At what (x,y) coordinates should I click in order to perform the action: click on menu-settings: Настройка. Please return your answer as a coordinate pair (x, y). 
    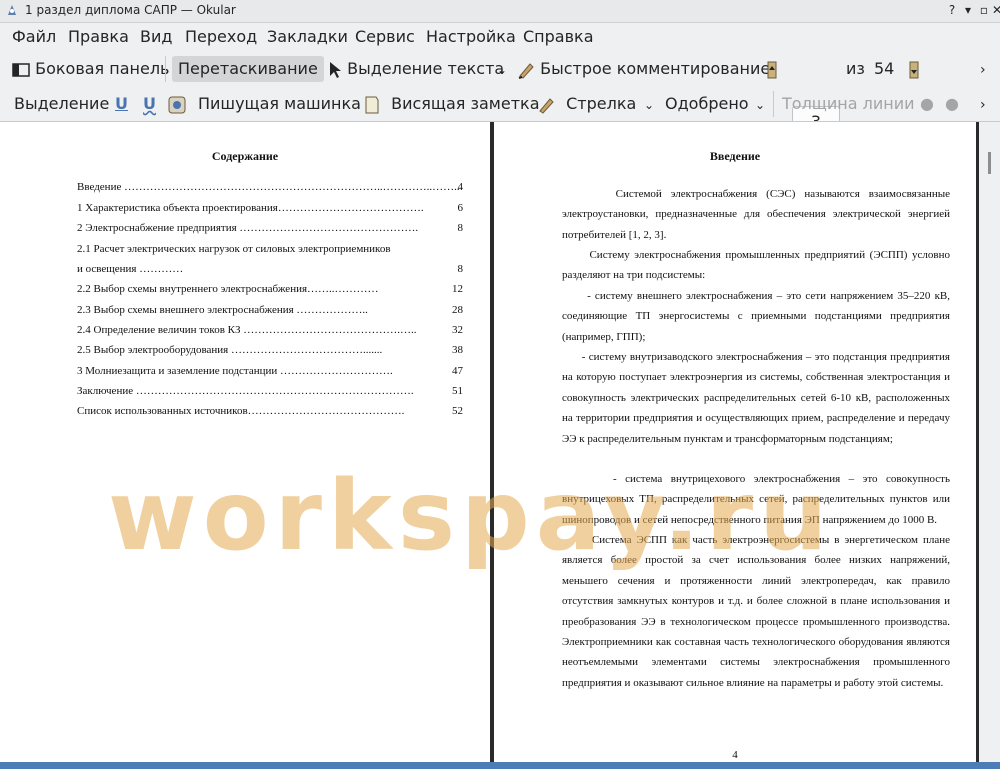
    Looking at the image, I should click on (471, 36).